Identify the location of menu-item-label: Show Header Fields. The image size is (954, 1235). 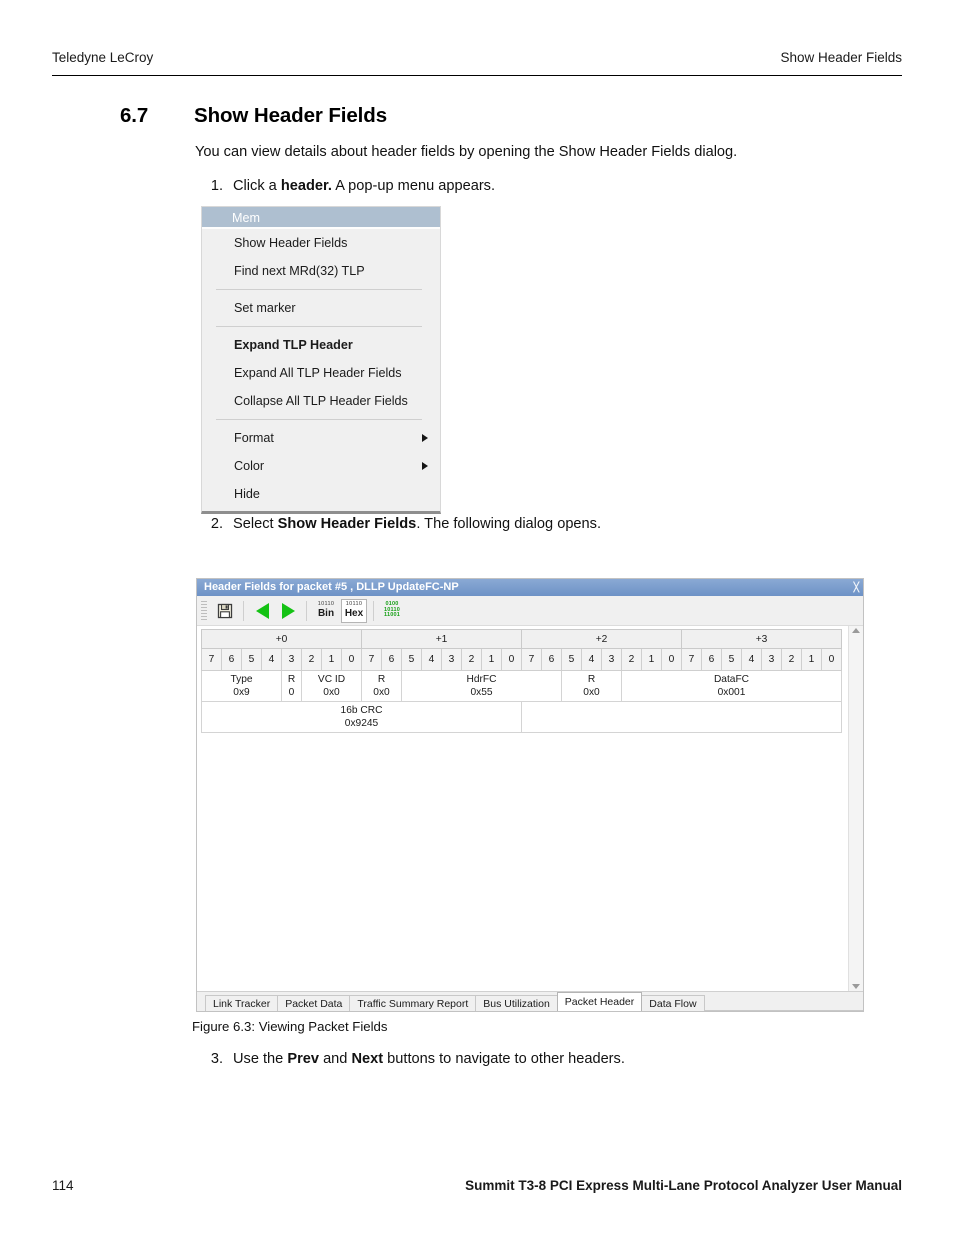
(291, 243).